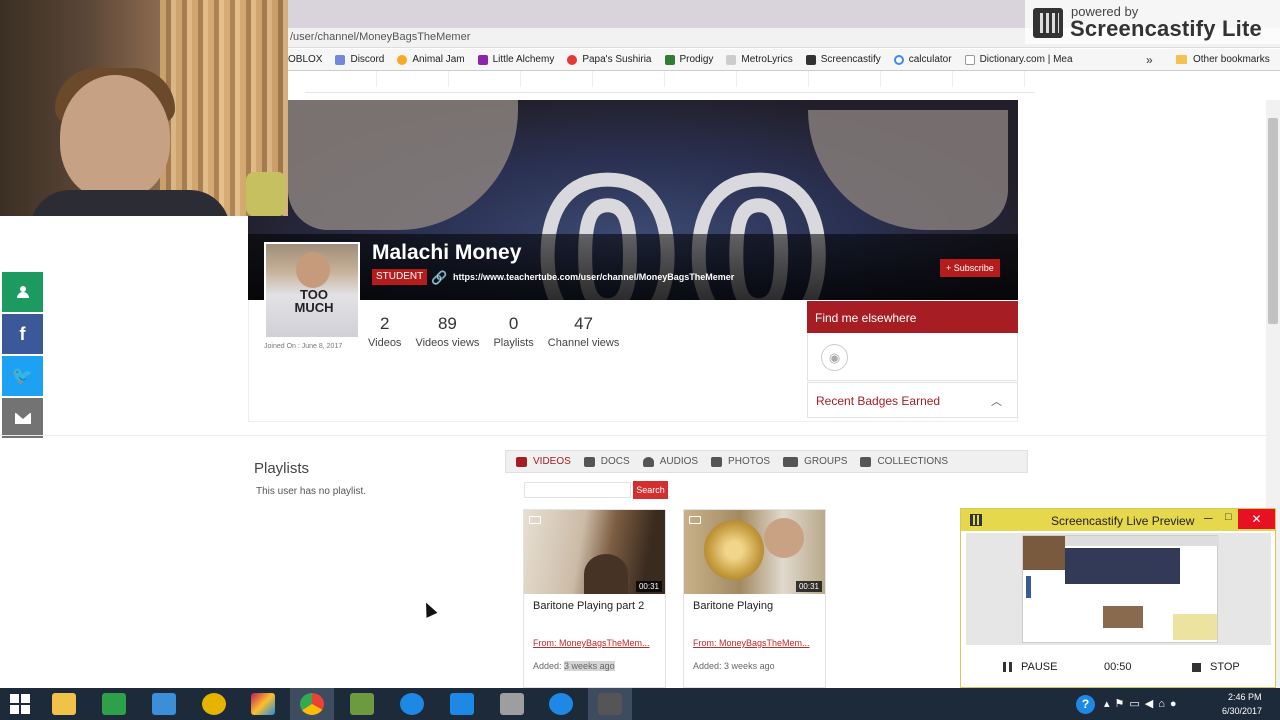  Describe the element at coordinates (1245, 697) in the screenshot. I see `taskbar-clock-time: 2:46 PM` at that location.